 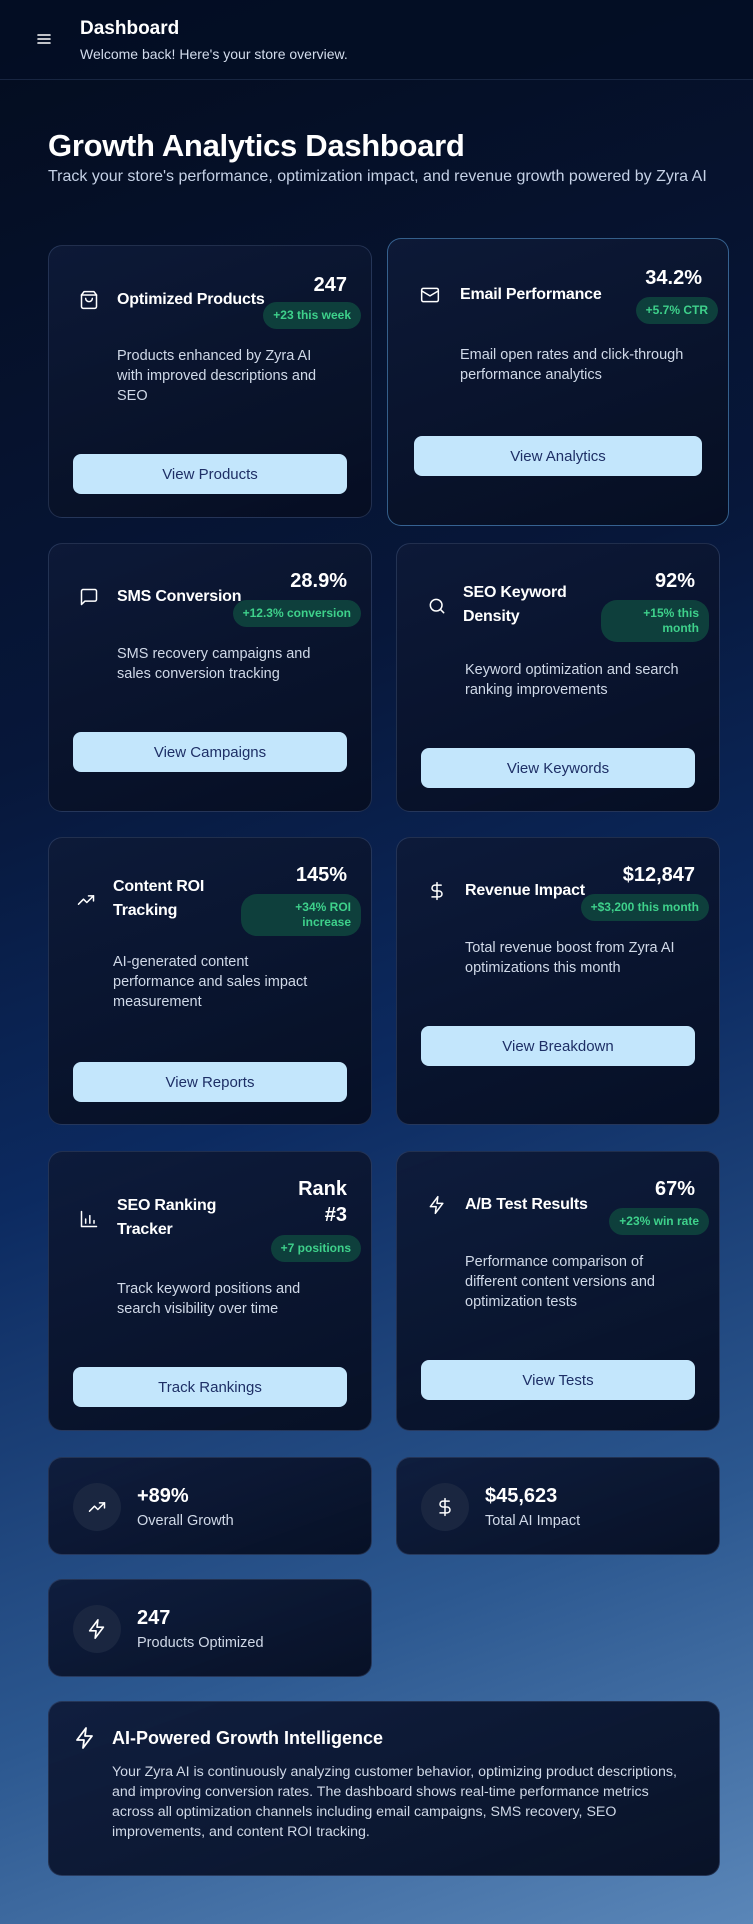 I want to click on card-value: 34.2%, so click(x=673, y=278).